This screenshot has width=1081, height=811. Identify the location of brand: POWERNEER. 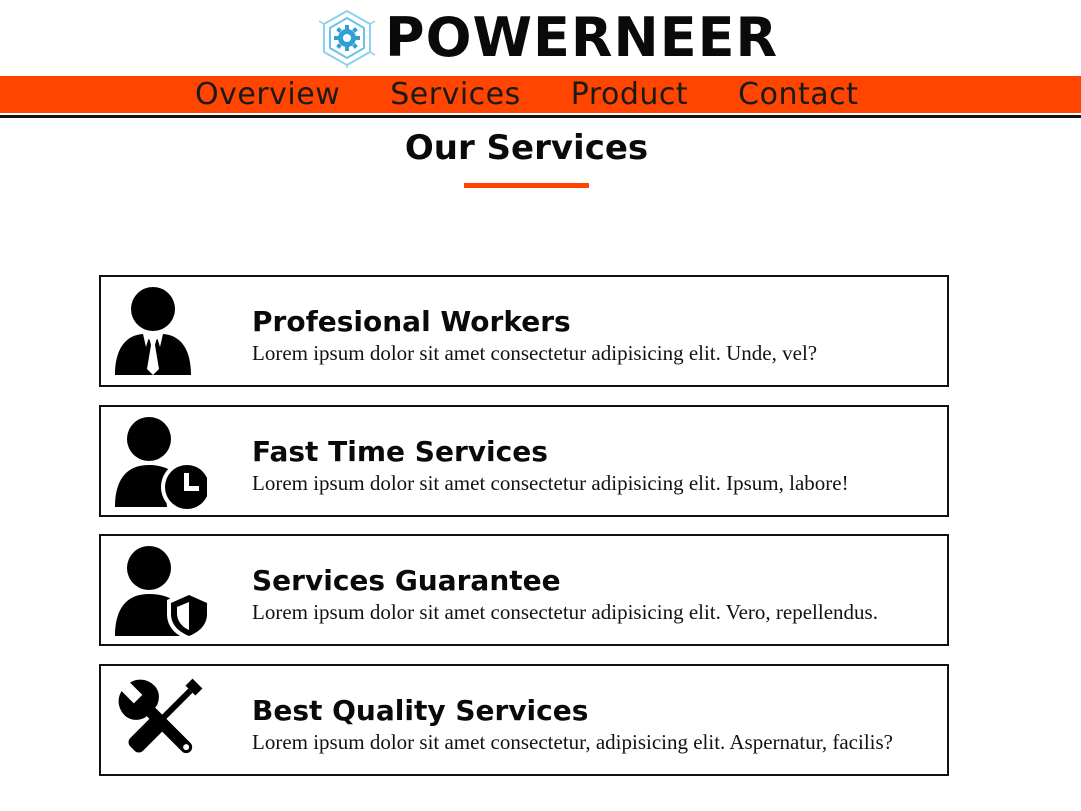
(547, 38).